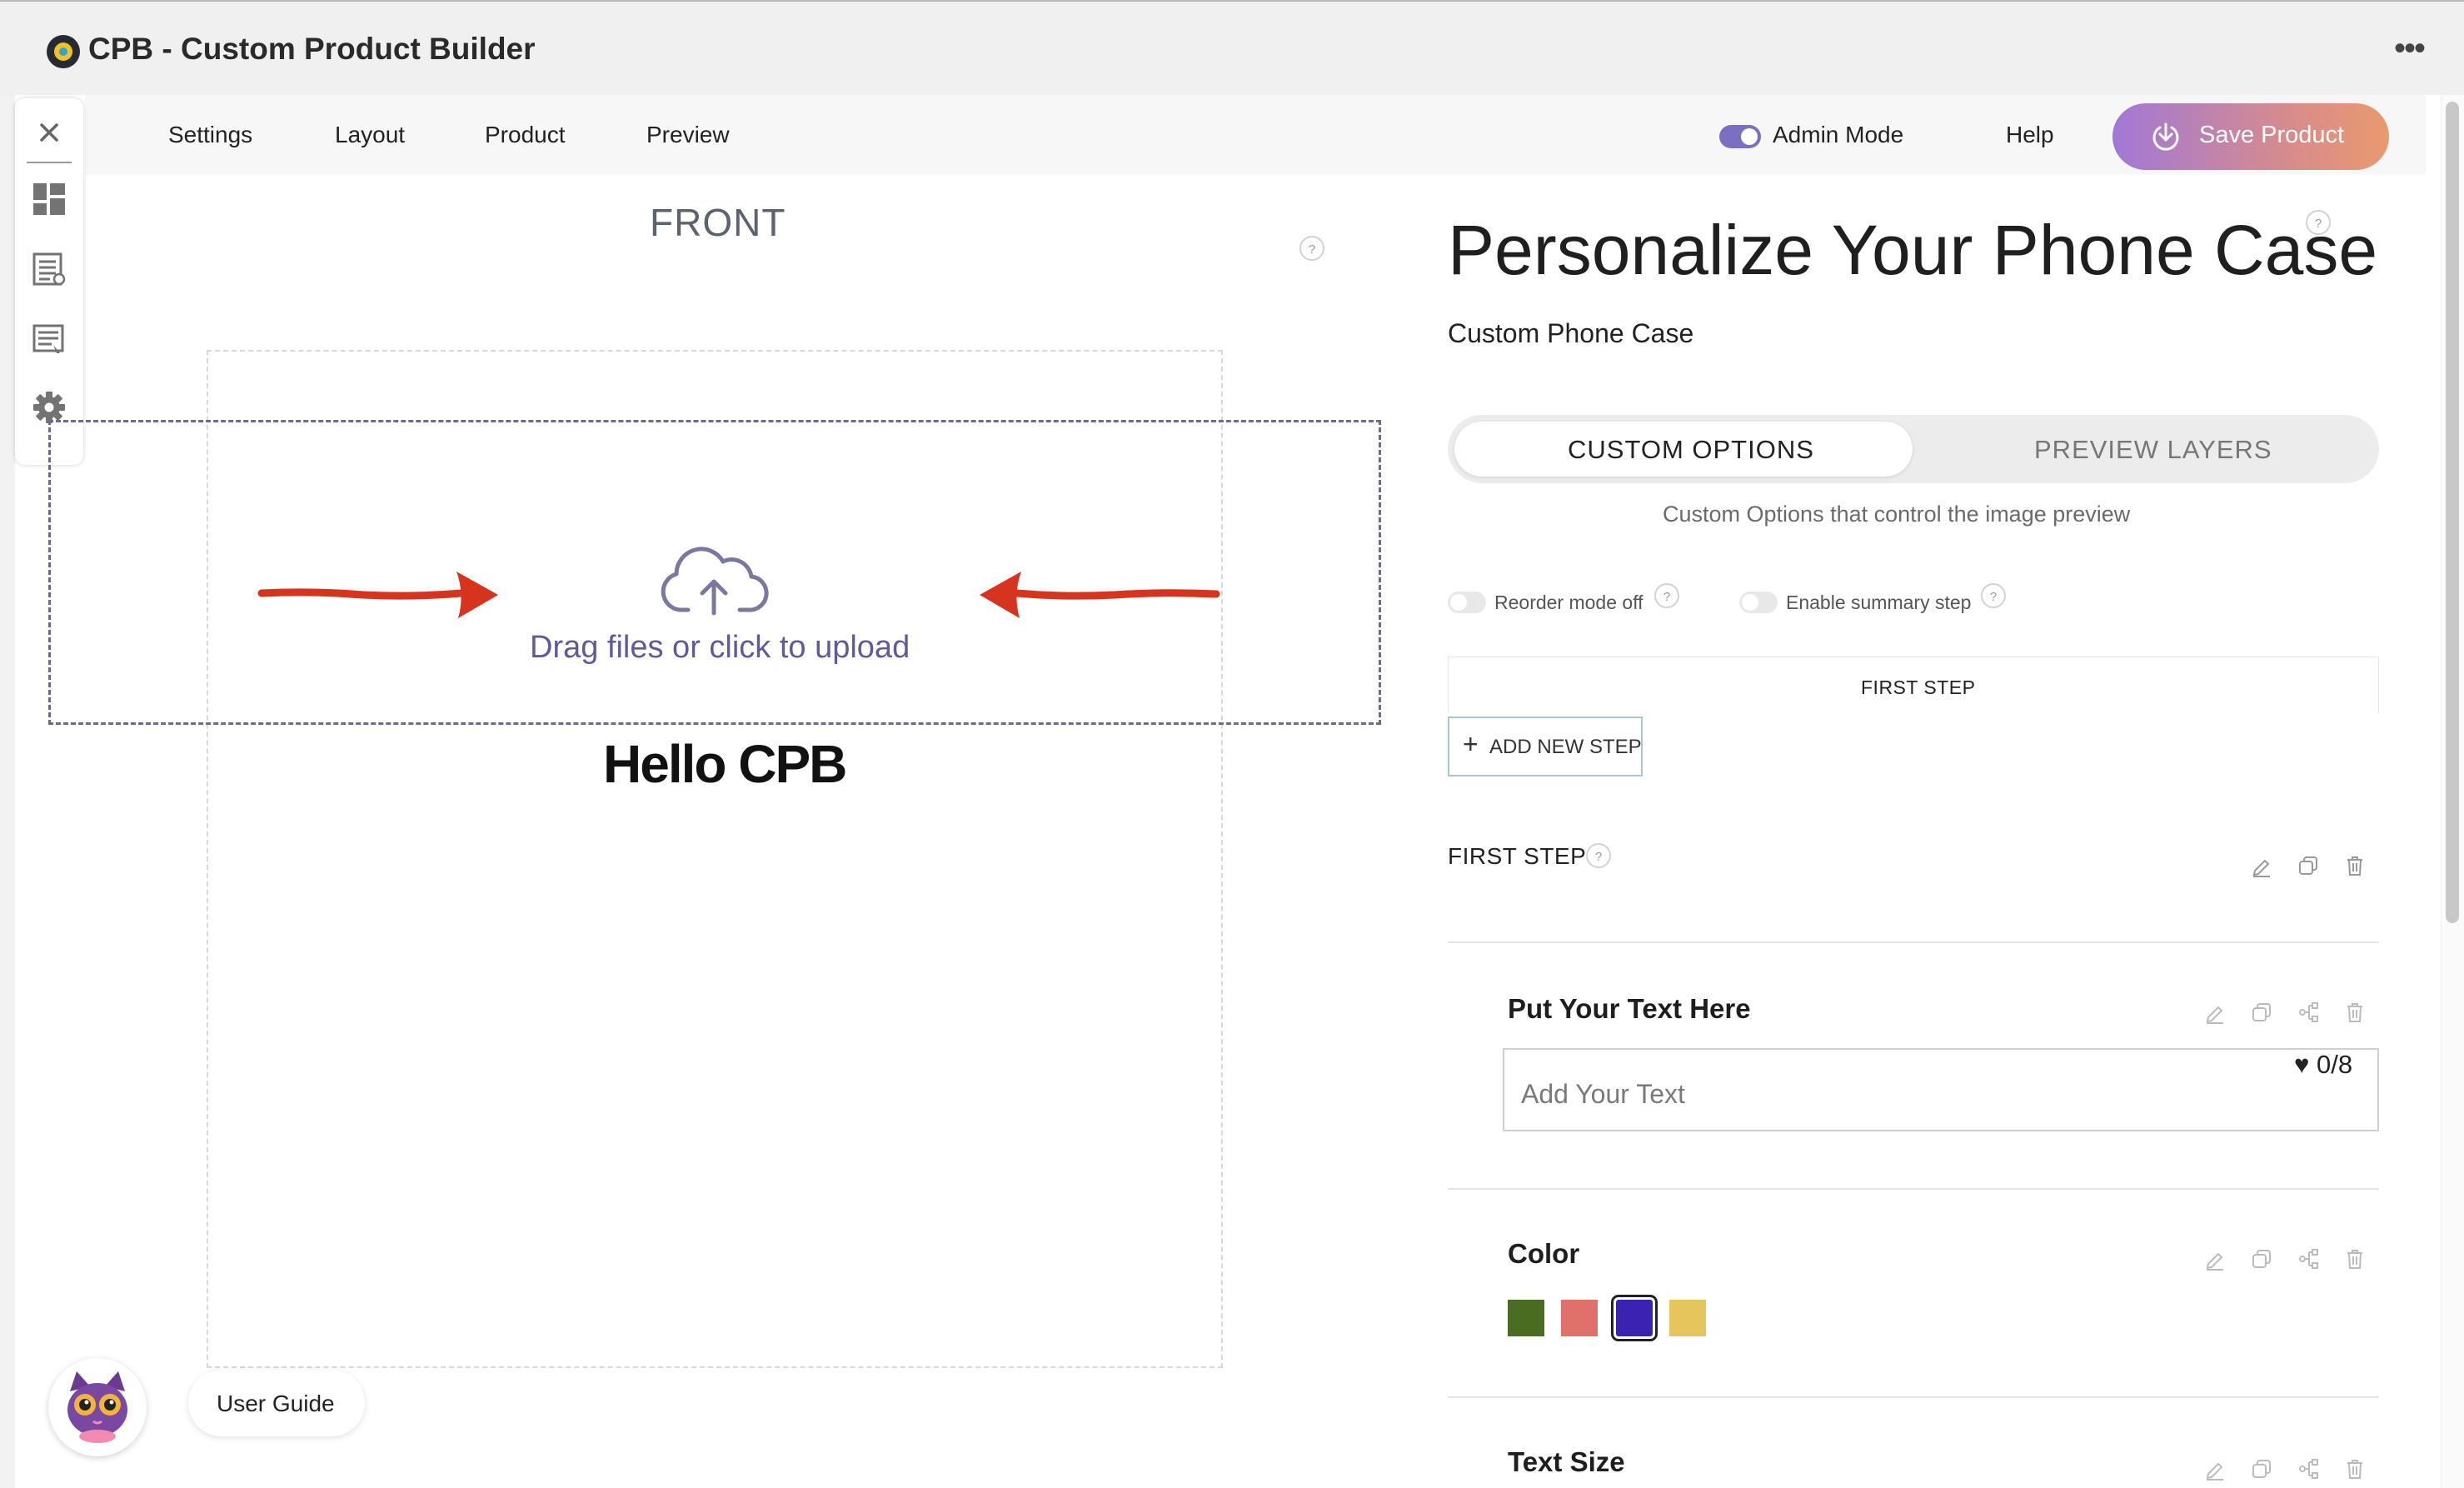 The height and width of the screenshot is (1488, 2464). I want to click on more-horizontal-icon: •••, so click(2410, 48).